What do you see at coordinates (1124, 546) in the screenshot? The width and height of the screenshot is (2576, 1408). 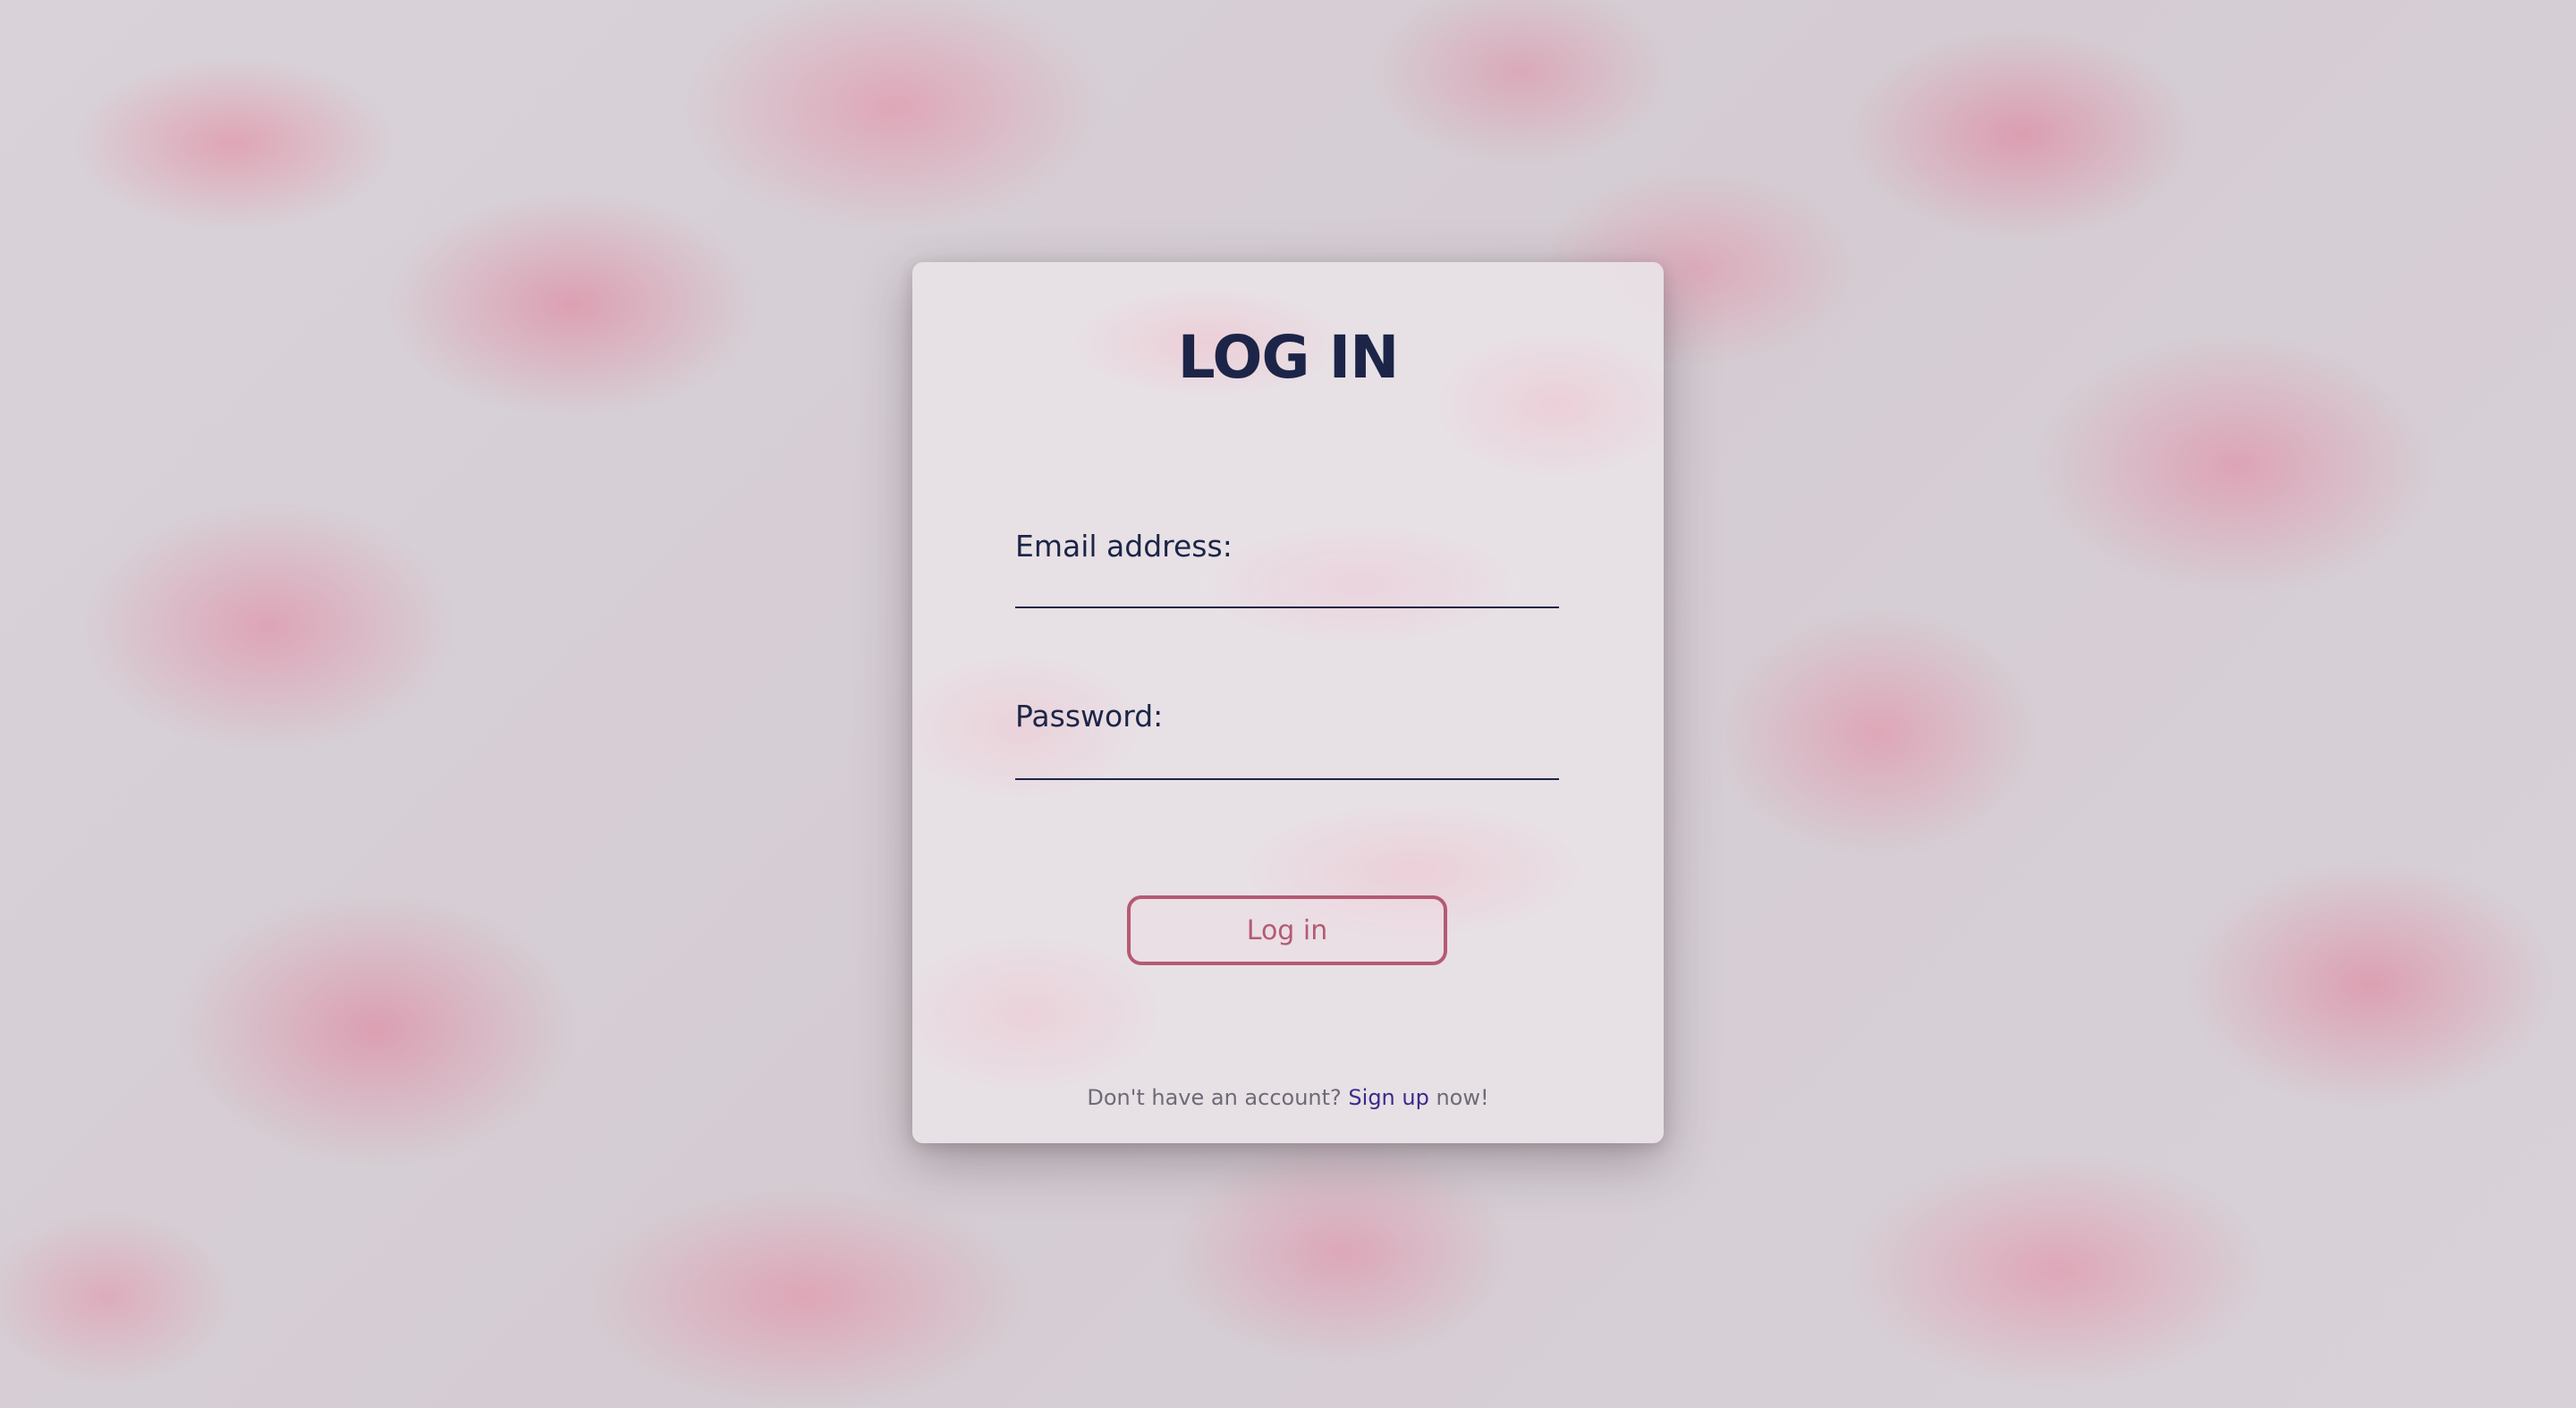 I see `email-label: Email address:` at bounding box center [1124, 546].